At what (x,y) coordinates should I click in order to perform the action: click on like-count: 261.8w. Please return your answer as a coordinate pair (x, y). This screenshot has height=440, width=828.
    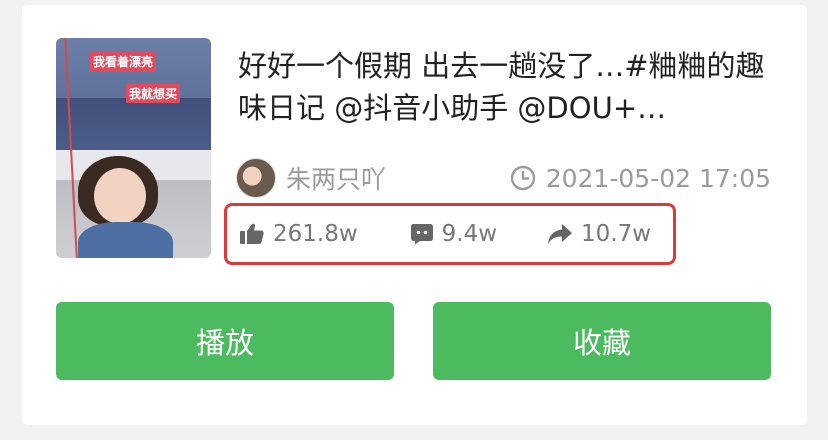
    Looking at the image, I should click on (298, 234).